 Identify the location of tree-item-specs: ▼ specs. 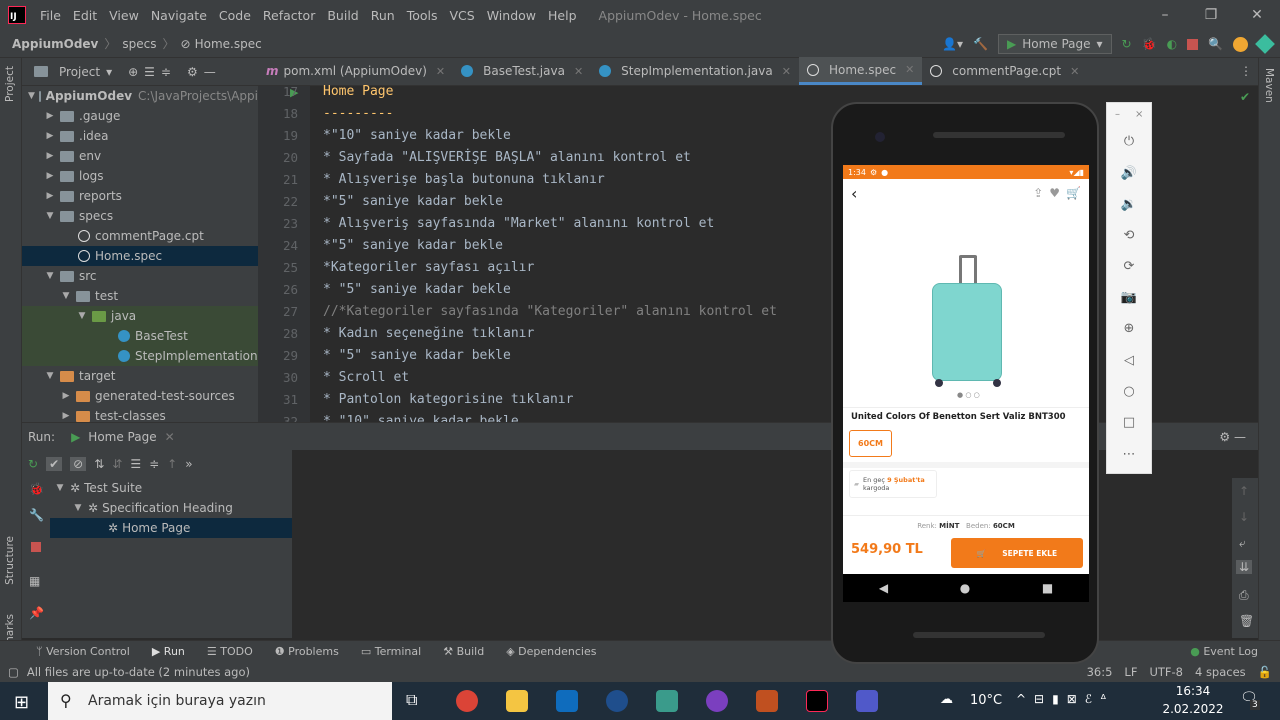
(140, 216).